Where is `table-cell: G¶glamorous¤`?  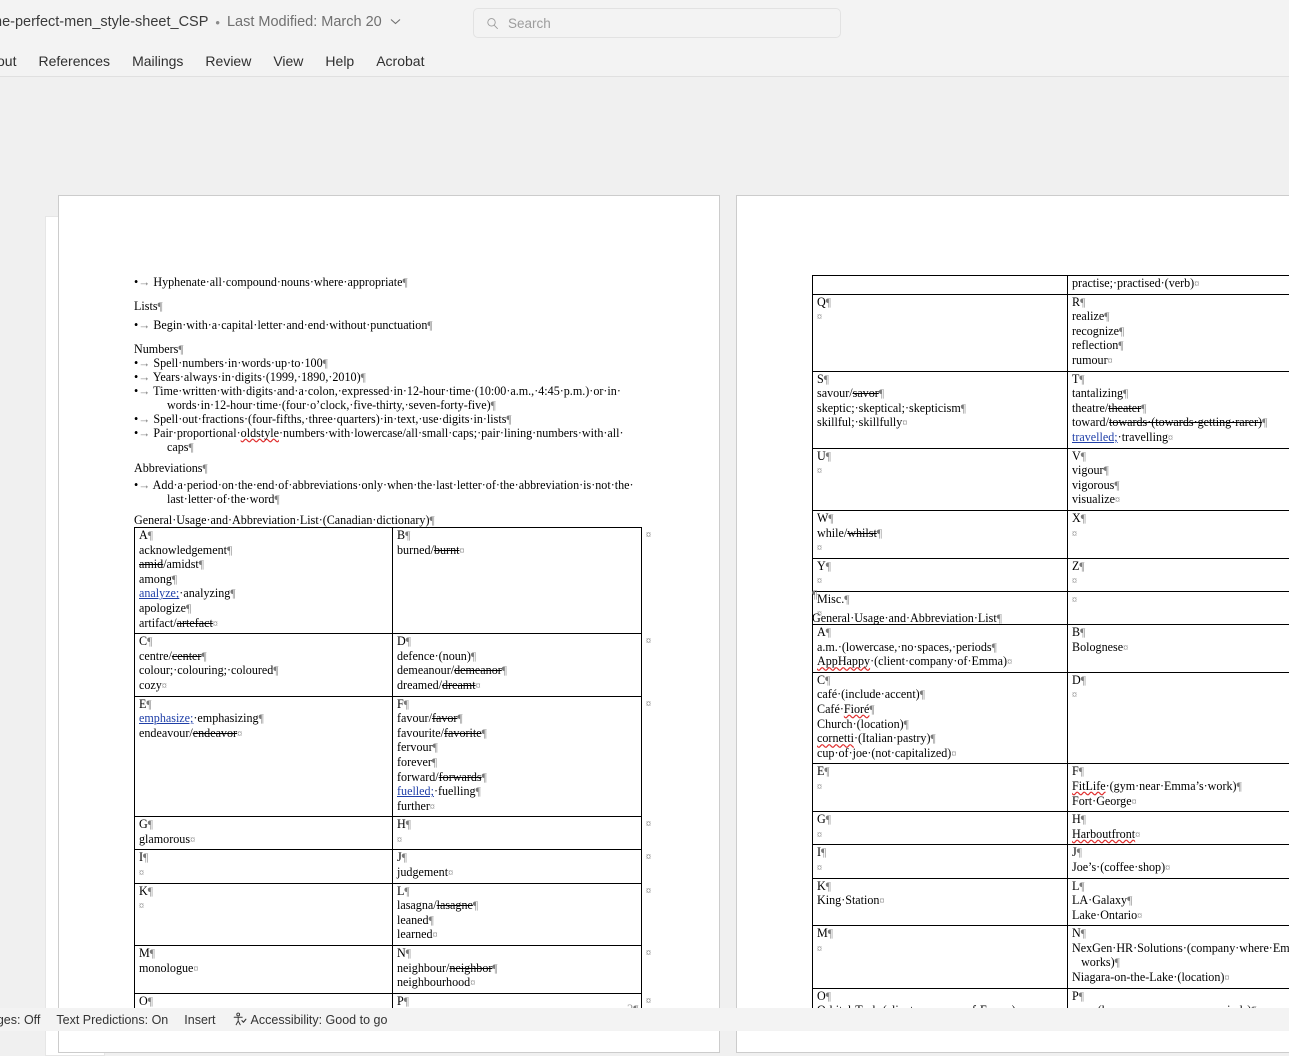
table-cell: G¶glamorous¤ is located at coordinates (264, 833).